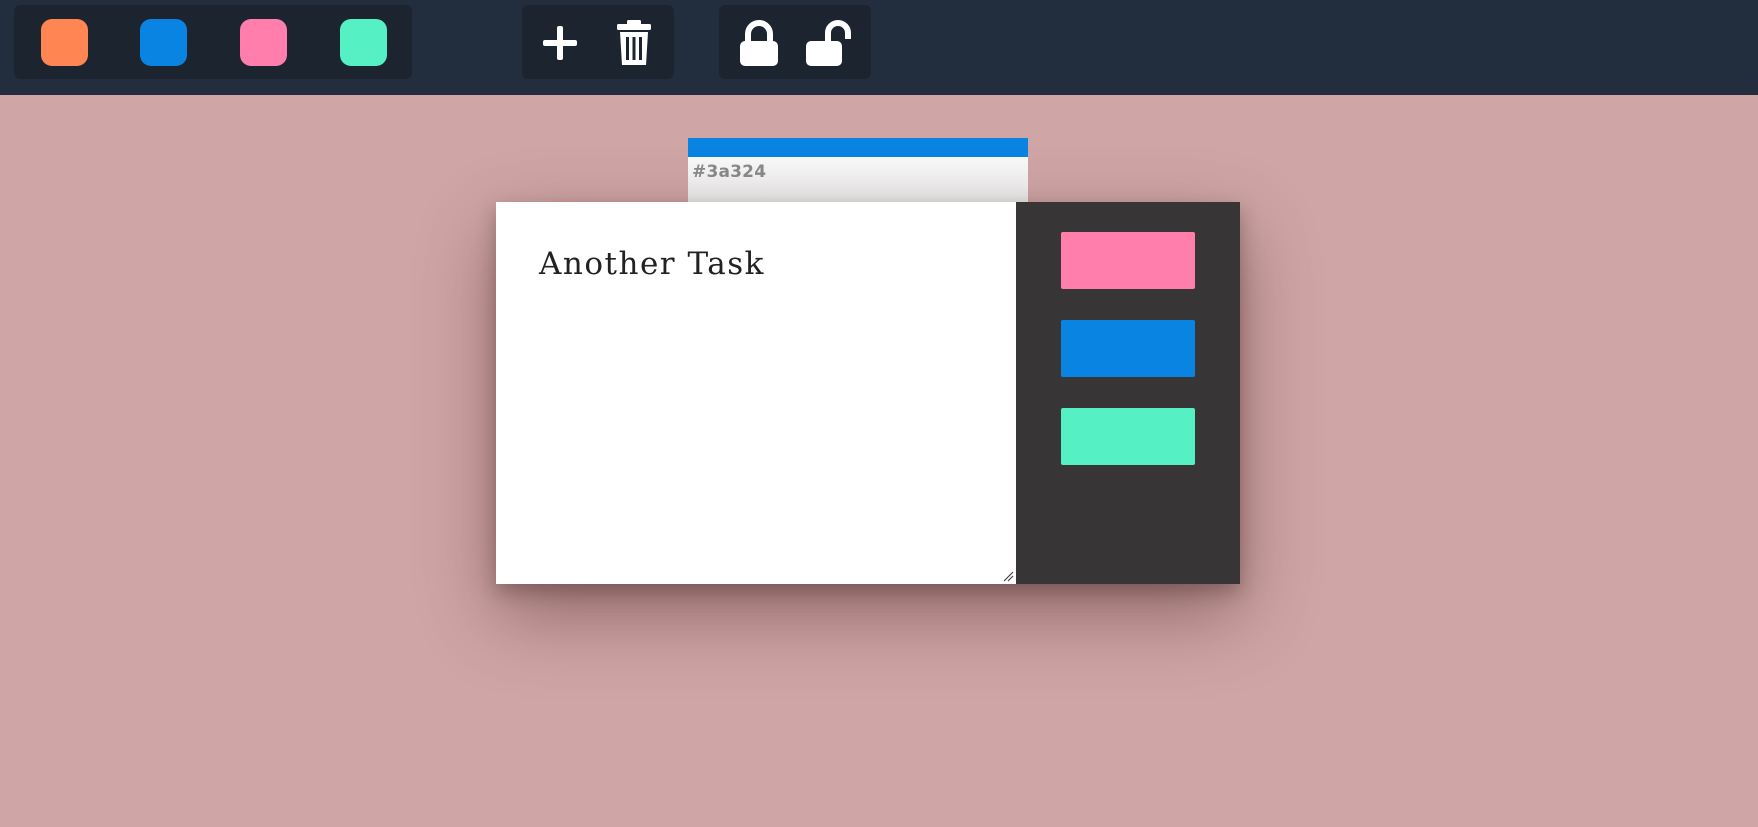 The height and width of the screenshot is (827, 1758). I want to click on unlock-button, so click(829, 43).